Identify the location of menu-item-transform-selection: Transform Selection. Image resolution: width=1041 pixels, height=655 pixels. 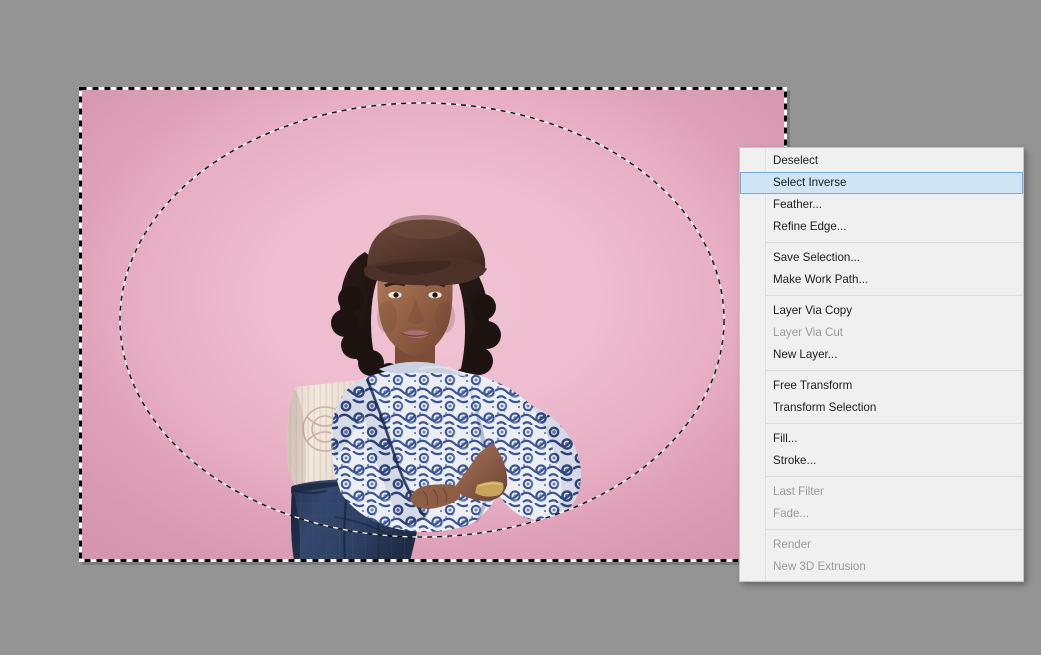
(881, 408).